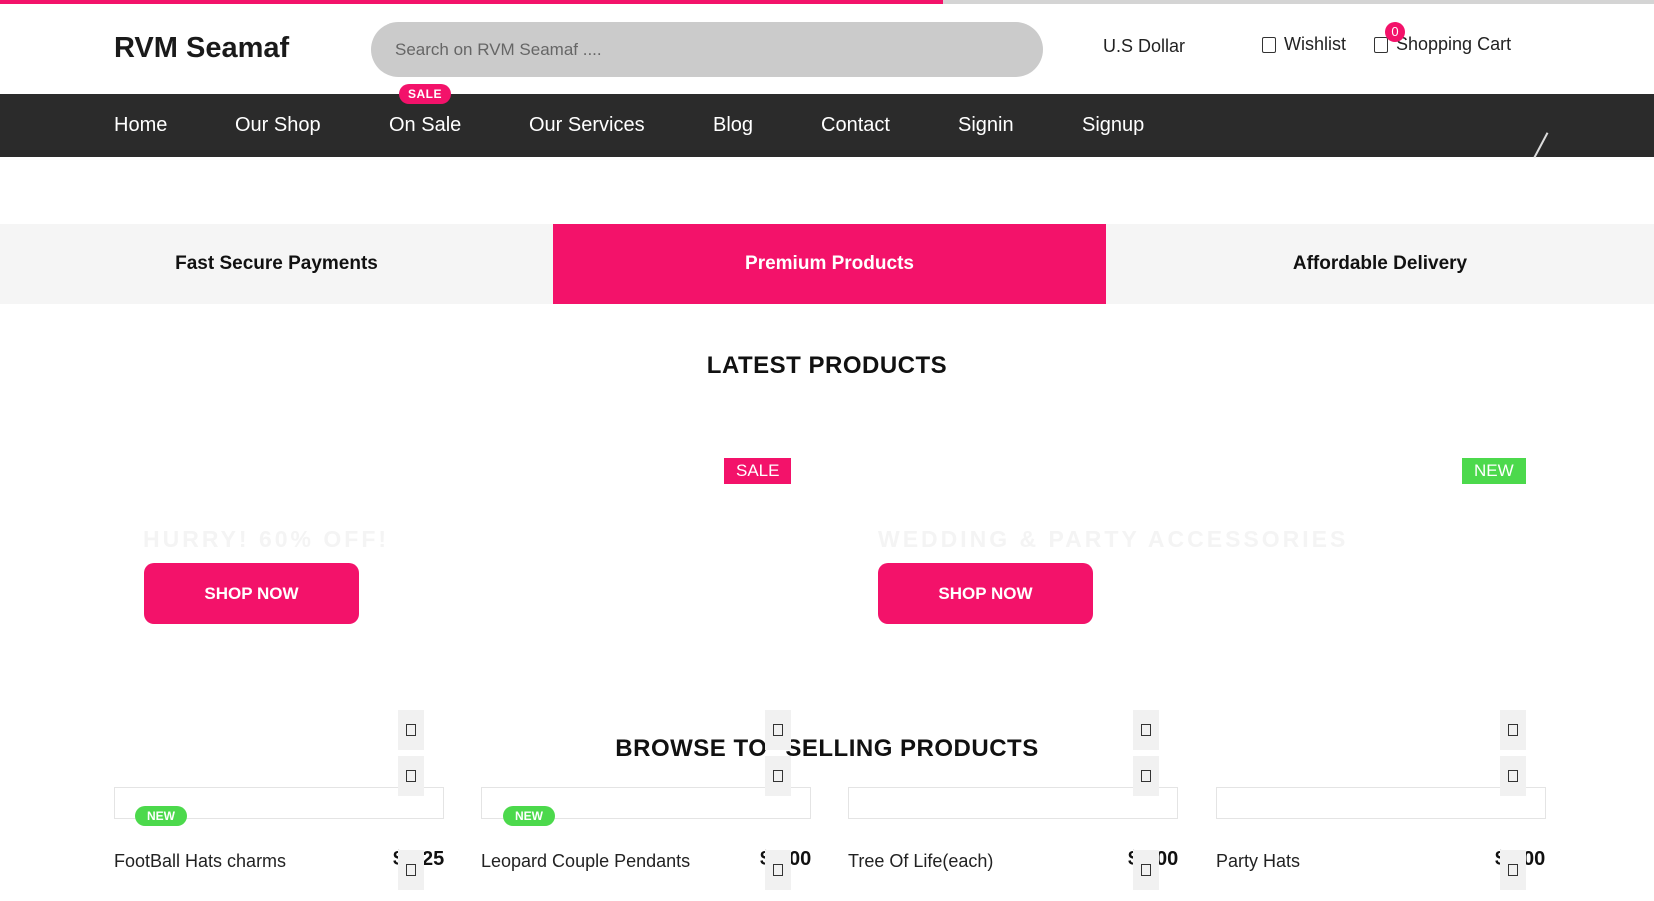 The width and height of the screenshot is (1654, 901). Describe the element at coordinates (140, 125) in the screenshot. I see `nav-item-home: Home` at that location.